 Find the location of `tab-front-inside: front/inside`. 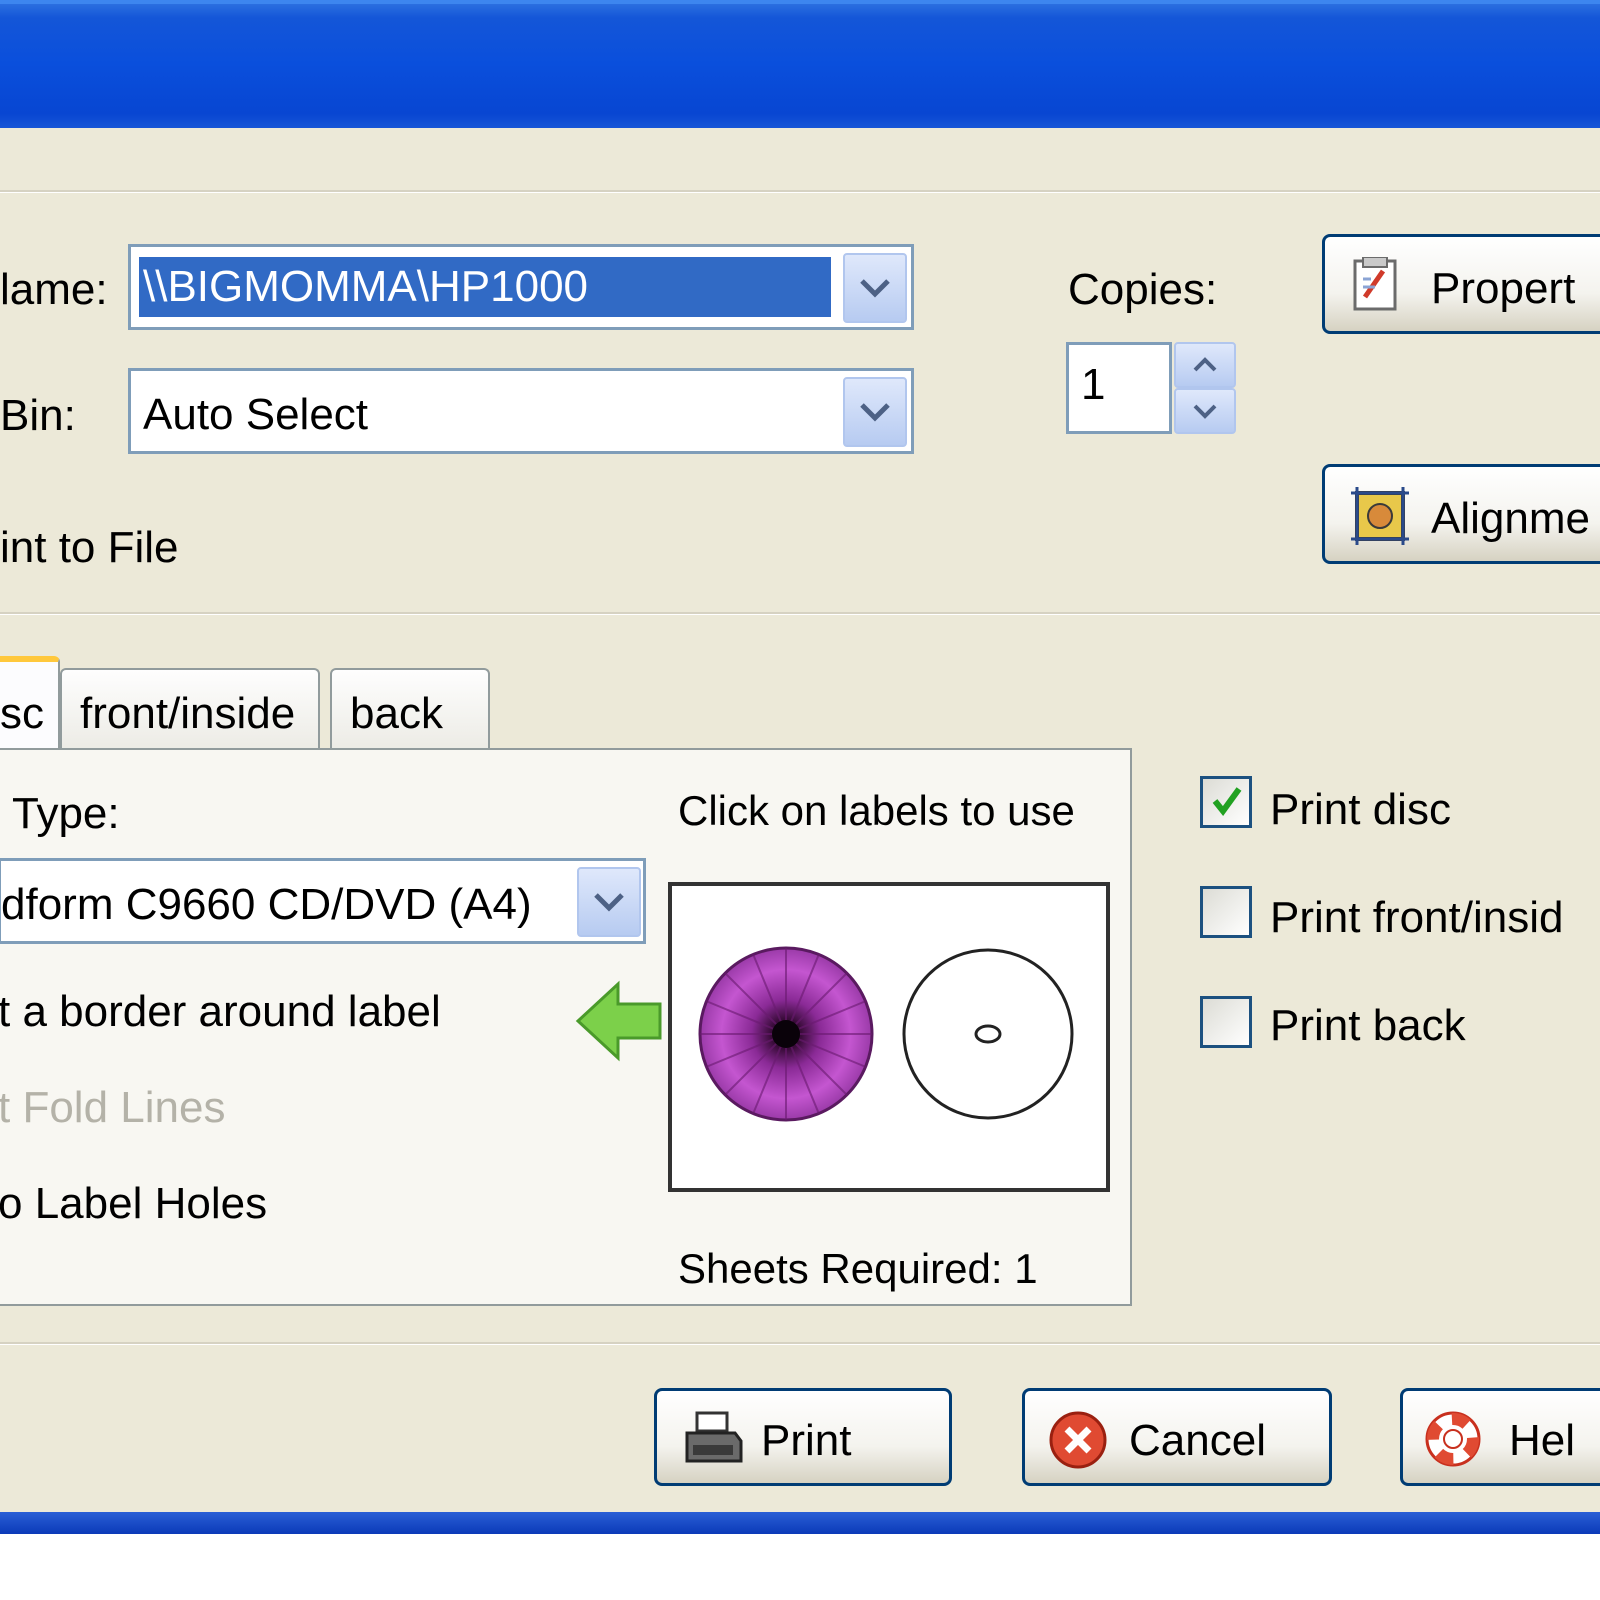

tab-front-inside: front/inside is located at coordinates (190, 709).